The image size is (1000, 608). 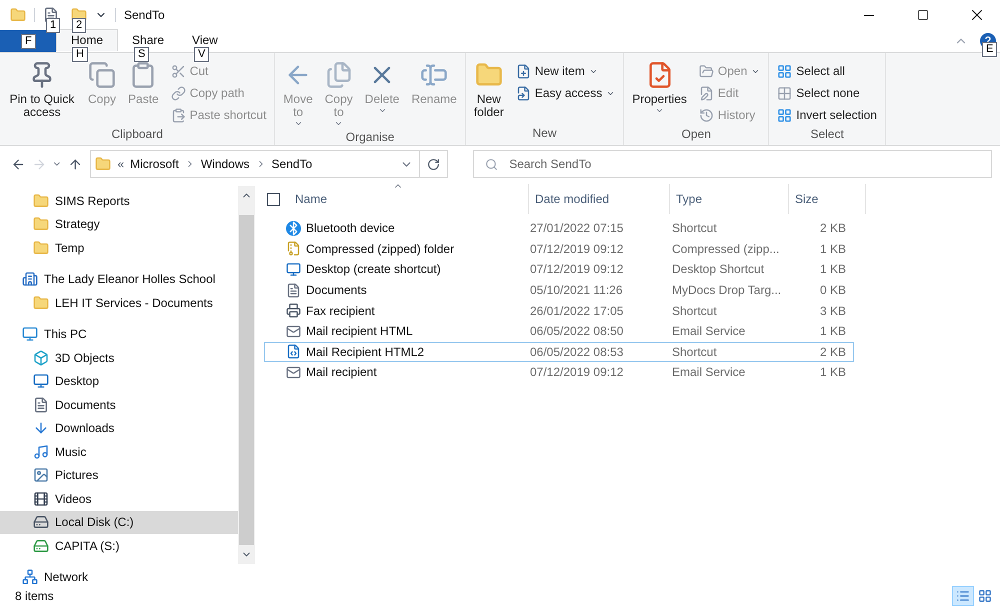 I want to click on download-icon, so click(x=41, y=428).